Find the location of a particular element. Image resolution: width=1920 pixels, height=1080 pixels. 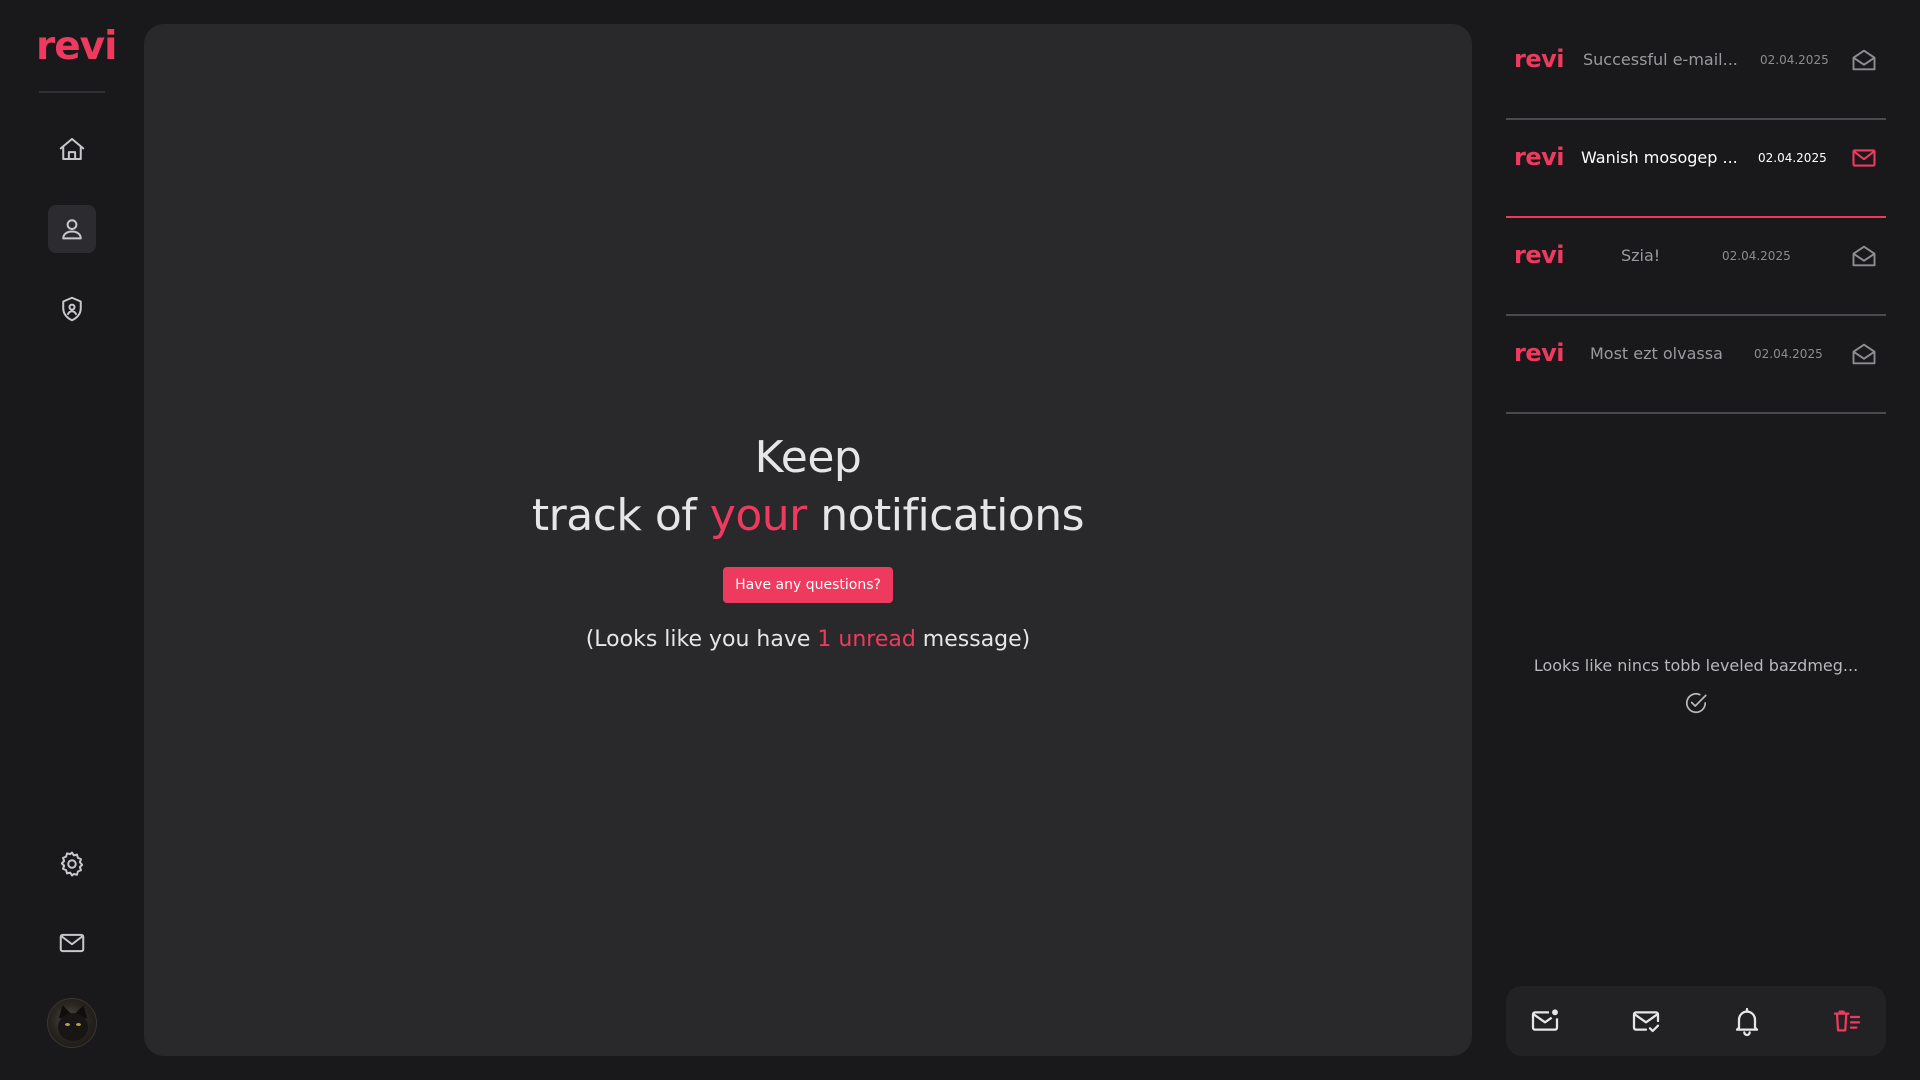

logo-divider is located at coordinates (72, 92).